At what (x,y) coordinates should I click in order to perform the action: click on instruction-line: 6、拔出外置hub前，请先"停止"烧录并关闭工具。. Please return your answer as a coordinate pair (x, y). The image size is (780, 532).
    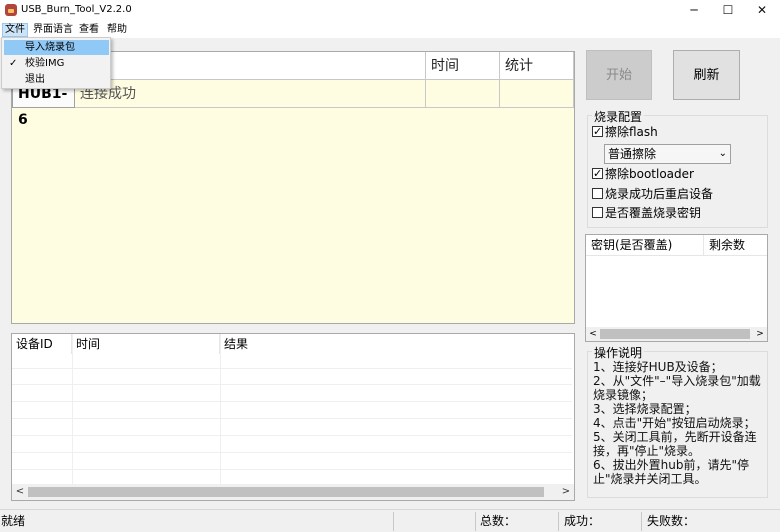
    Looking at the image, I should click on (671, 472).